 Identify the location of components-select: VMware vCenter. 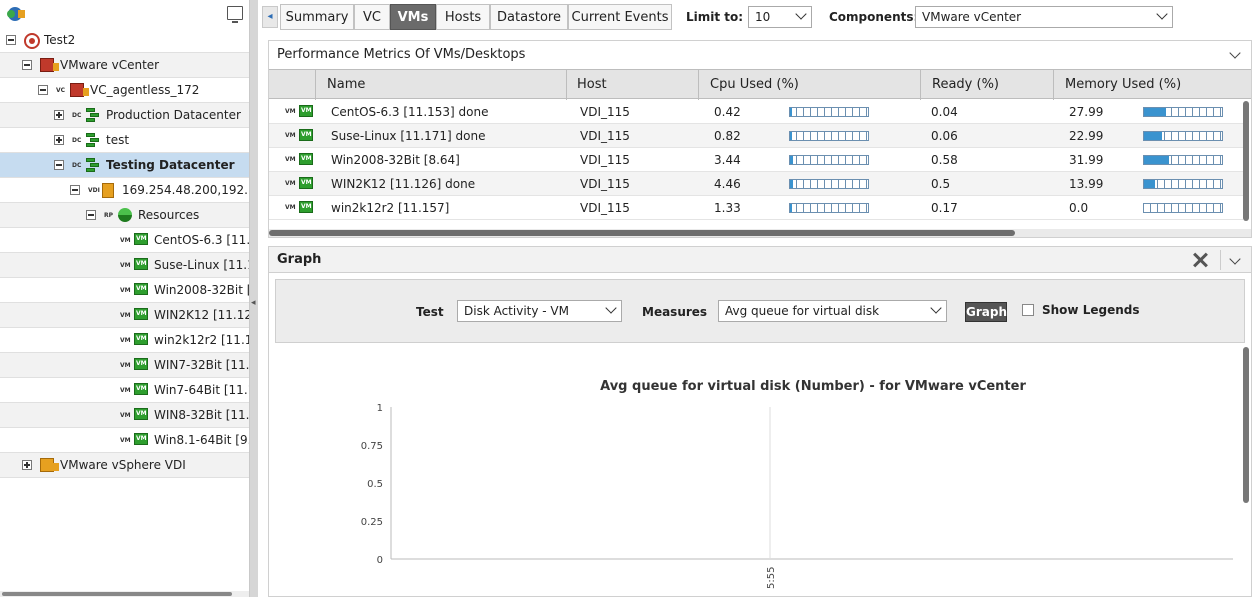
(1044, 17).